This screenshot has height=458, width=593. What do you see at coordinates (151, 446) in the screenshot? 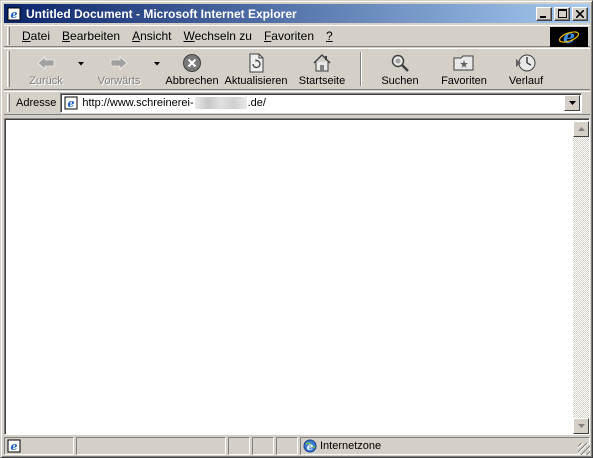
I see `status-progress-panel` at bounding box center [151, 446].